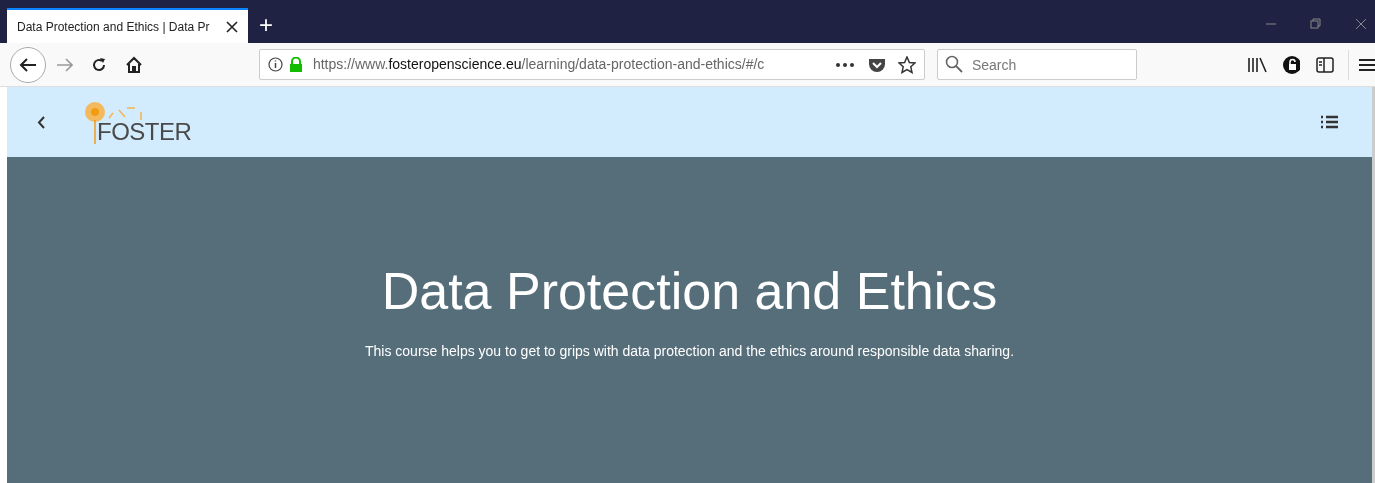 The height and width of the screenshot is (483, 1375). What do you see at coordinates (1329, 122) in the screenshot?
I see `list-icon` at bounding box center [1329, 122].